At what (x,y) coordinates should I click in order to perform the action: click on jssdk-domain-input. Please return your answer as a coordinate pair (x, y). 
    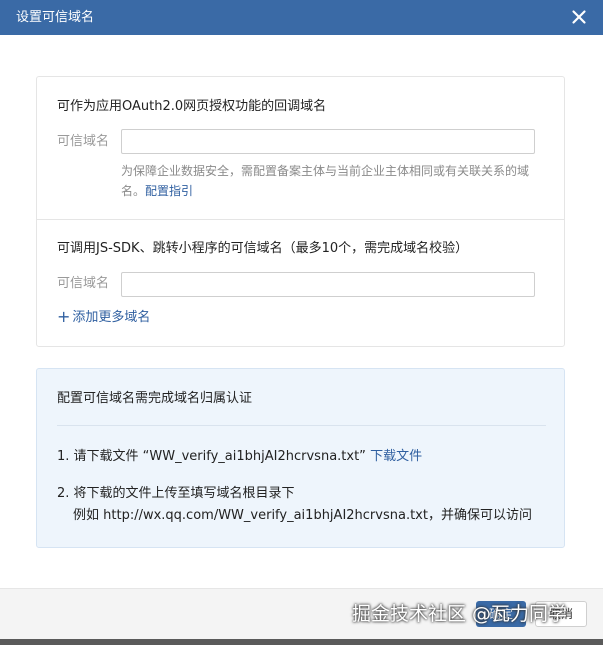
    Looking at the image, I should click on (328, 284).